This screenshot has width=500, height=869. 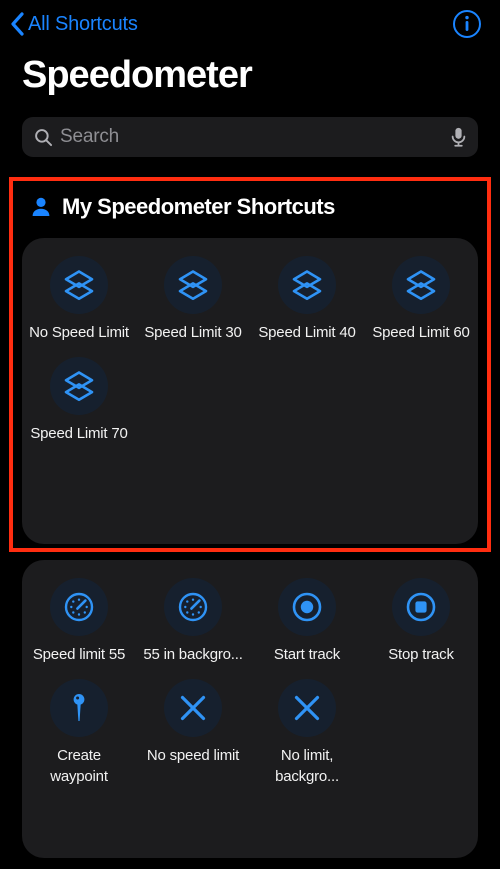 I want to click on gallery-shortcut-tile: No speed limit, so click(x=193, y=733).